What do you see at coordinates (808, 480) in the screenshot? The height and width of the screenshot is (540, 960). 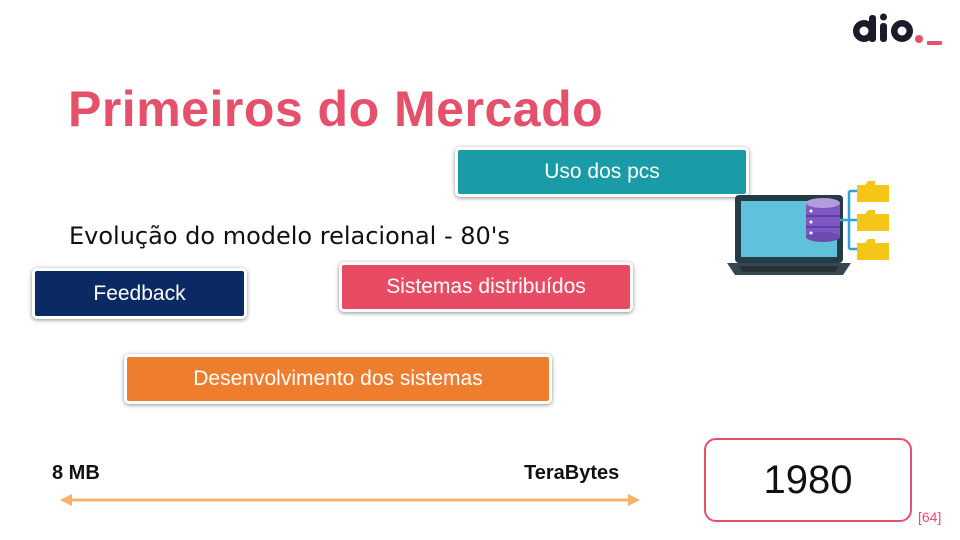 I see `year-box: 1980` at bounding box center [808, 480].